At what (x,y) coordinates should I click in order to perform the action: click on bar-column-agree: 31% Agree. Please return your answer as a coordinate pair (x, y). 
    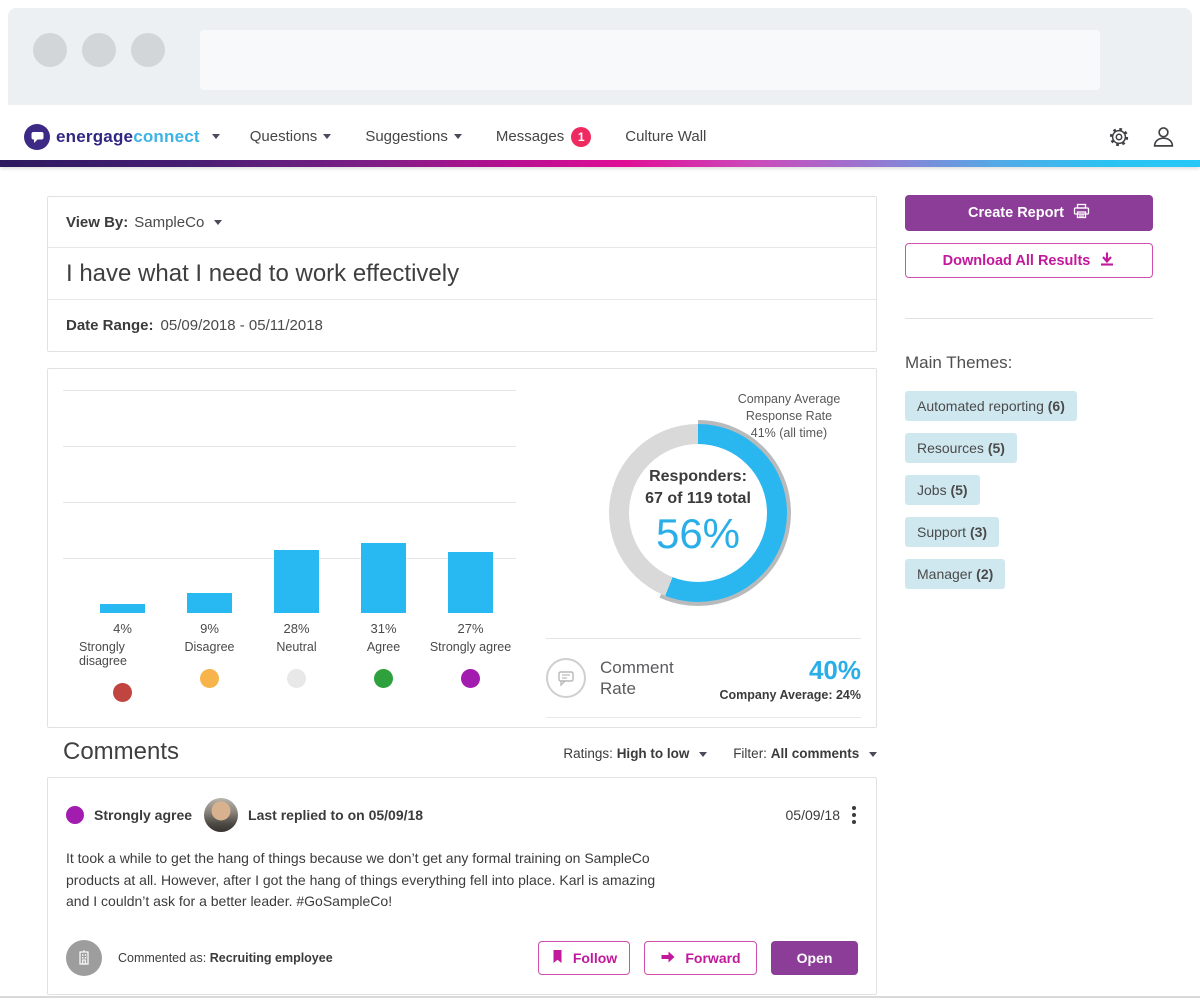
    Looking at the image, I should click on (383, 546).